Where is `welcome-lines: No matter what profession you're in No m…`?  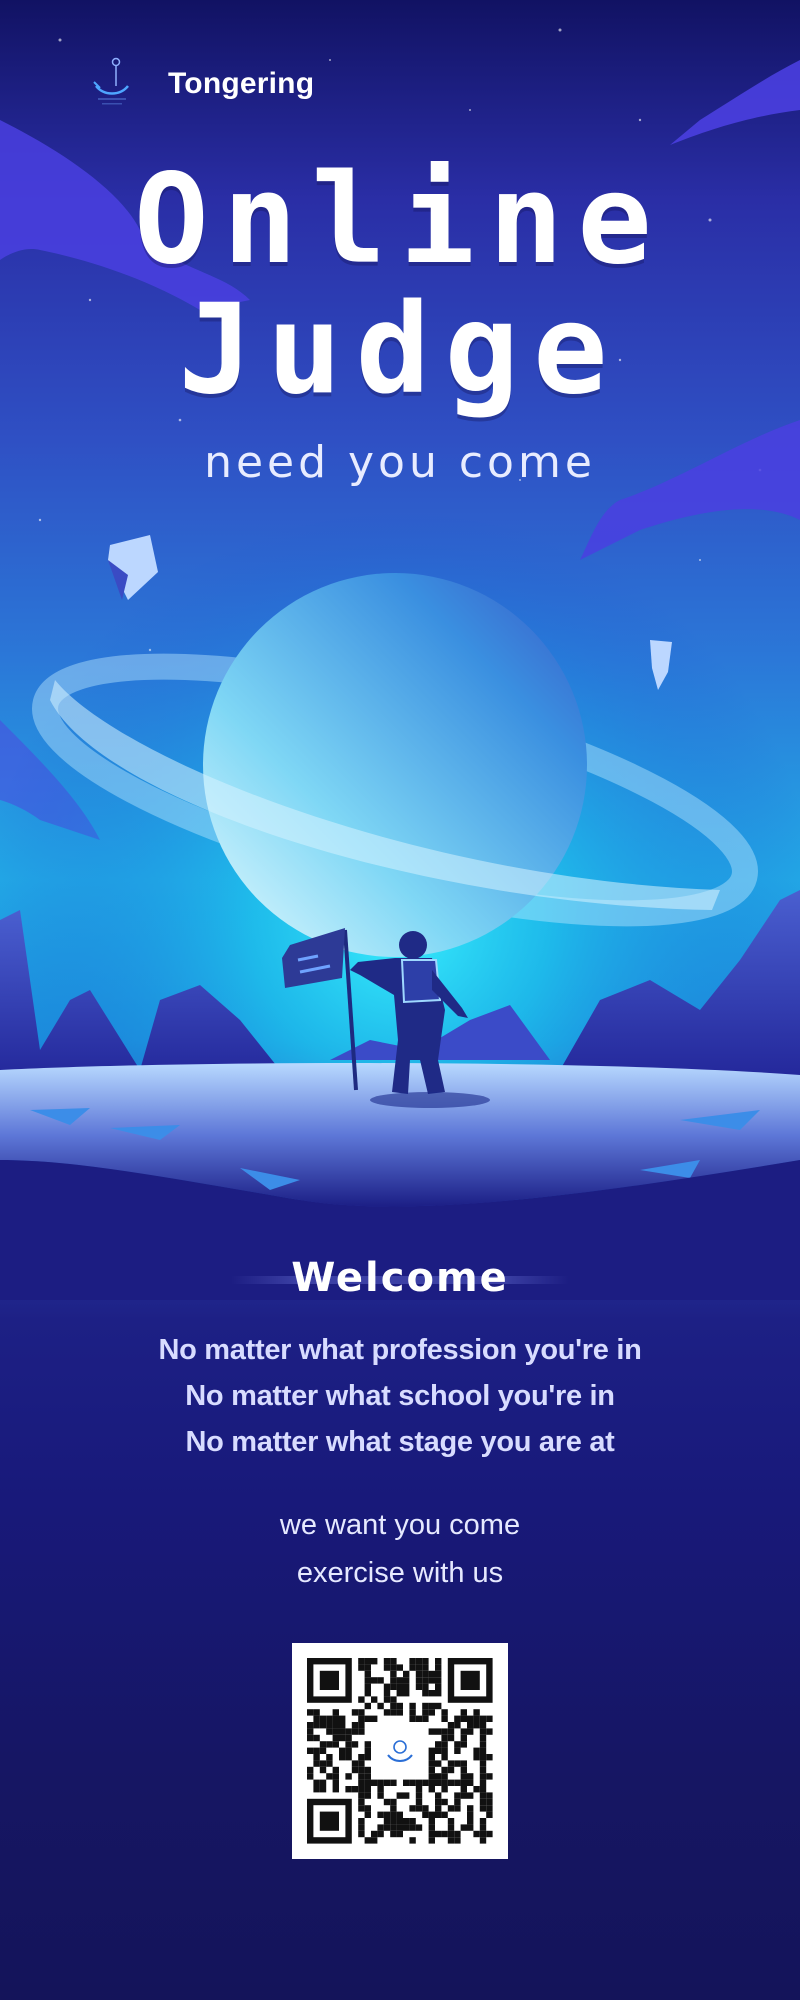 welcome-lines: No matter what profession you're in No m… is located at coordinates (400, 1396).